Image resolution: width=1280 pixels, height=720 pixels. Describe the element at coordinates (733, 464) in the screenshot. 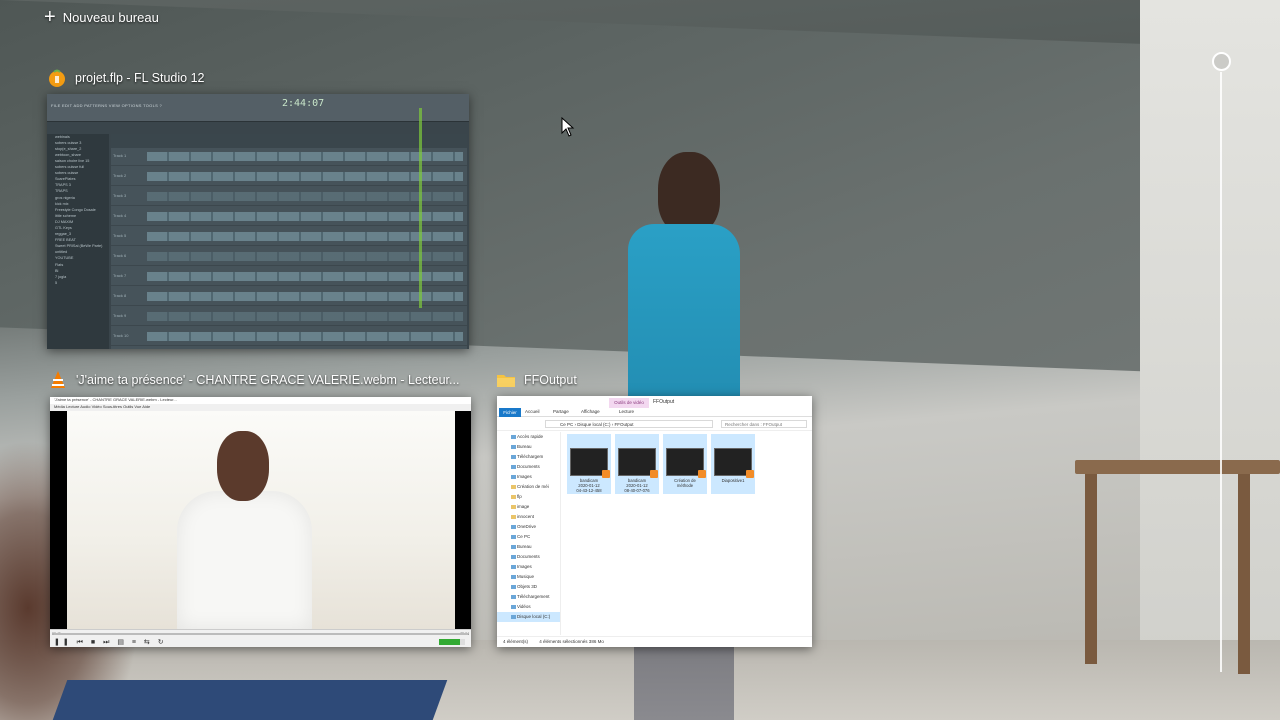

I see `file-item: Diapositive1` at that location.